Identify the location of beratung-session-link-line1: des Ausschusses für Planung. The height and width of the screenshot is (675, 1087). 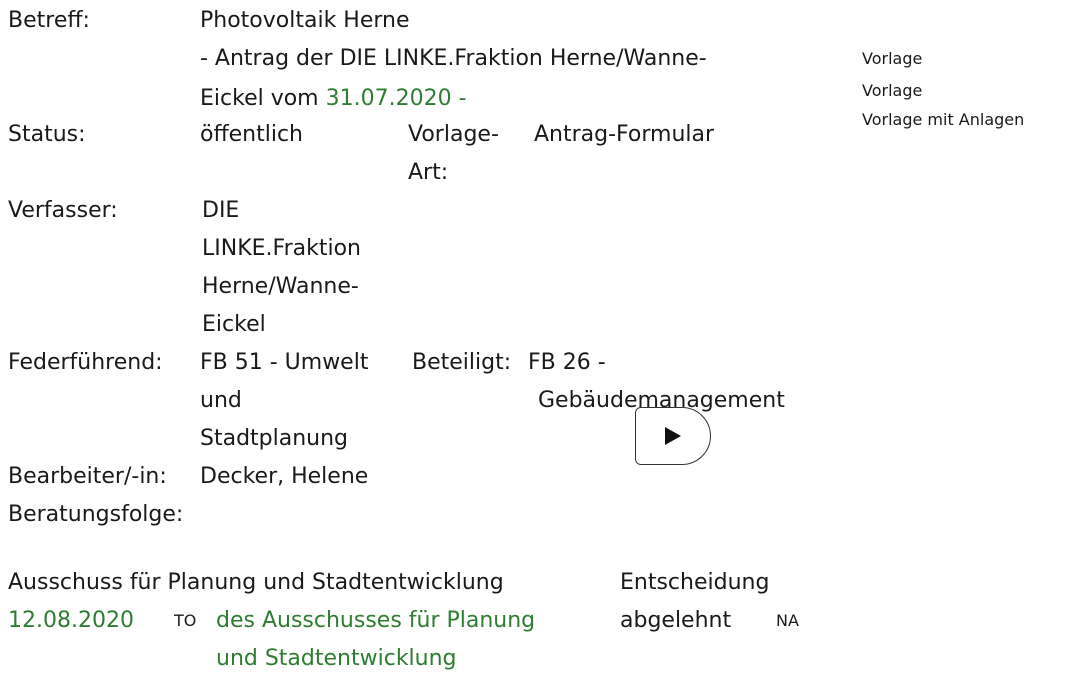
(375, 621).